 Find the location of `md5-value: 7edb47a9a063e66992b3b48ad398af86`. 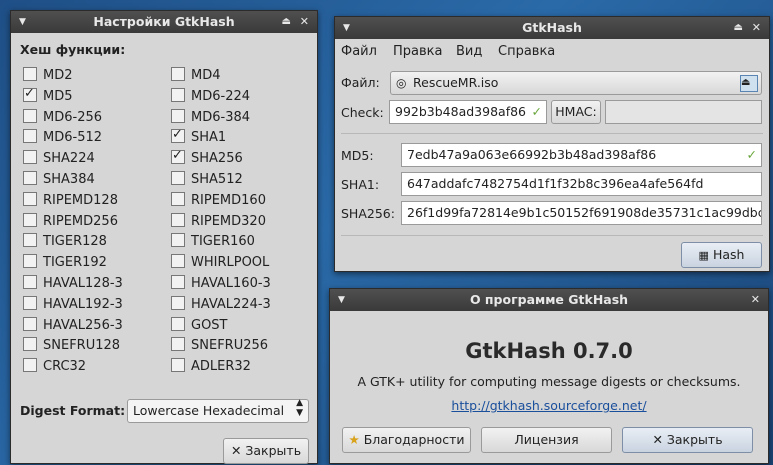

md5-value: 7edb47a9a063e66992b3b48ad398af86 is located at coordinates (532, 154).